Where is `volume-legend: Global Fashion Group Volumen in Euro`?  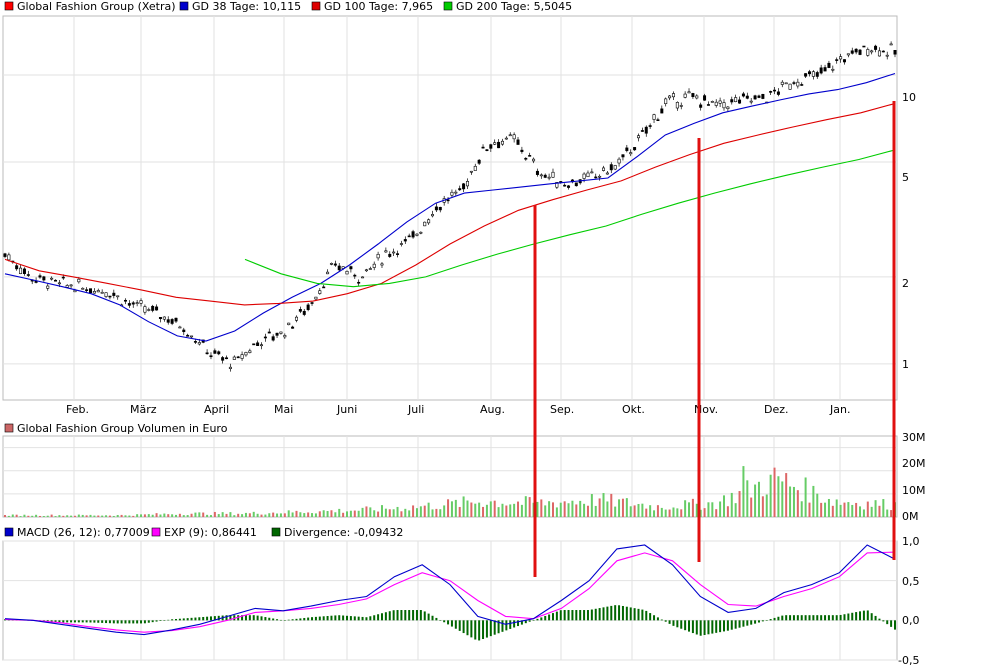 volume-legend: Global Fashion Group Volumen in Euro is located at coordinates (116, 428).